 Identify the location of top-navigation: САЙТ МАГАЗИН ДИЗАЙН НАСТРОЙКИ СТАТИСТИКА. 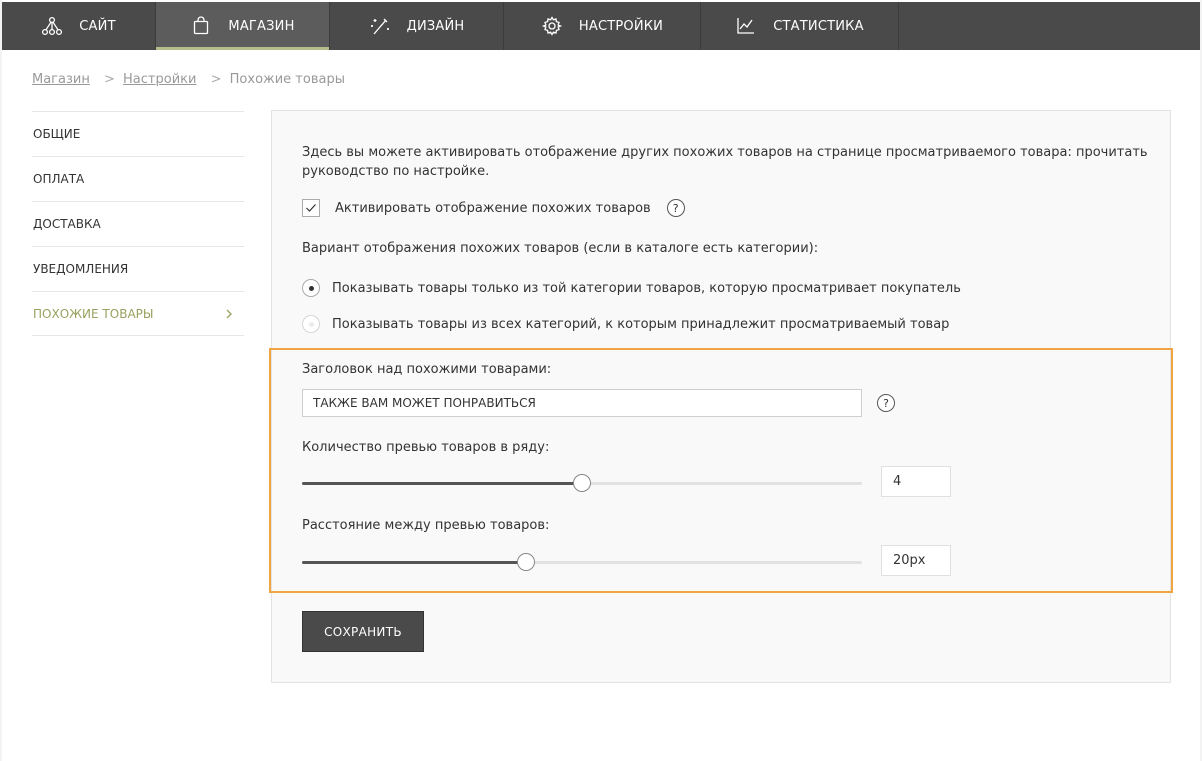
(601, 26).